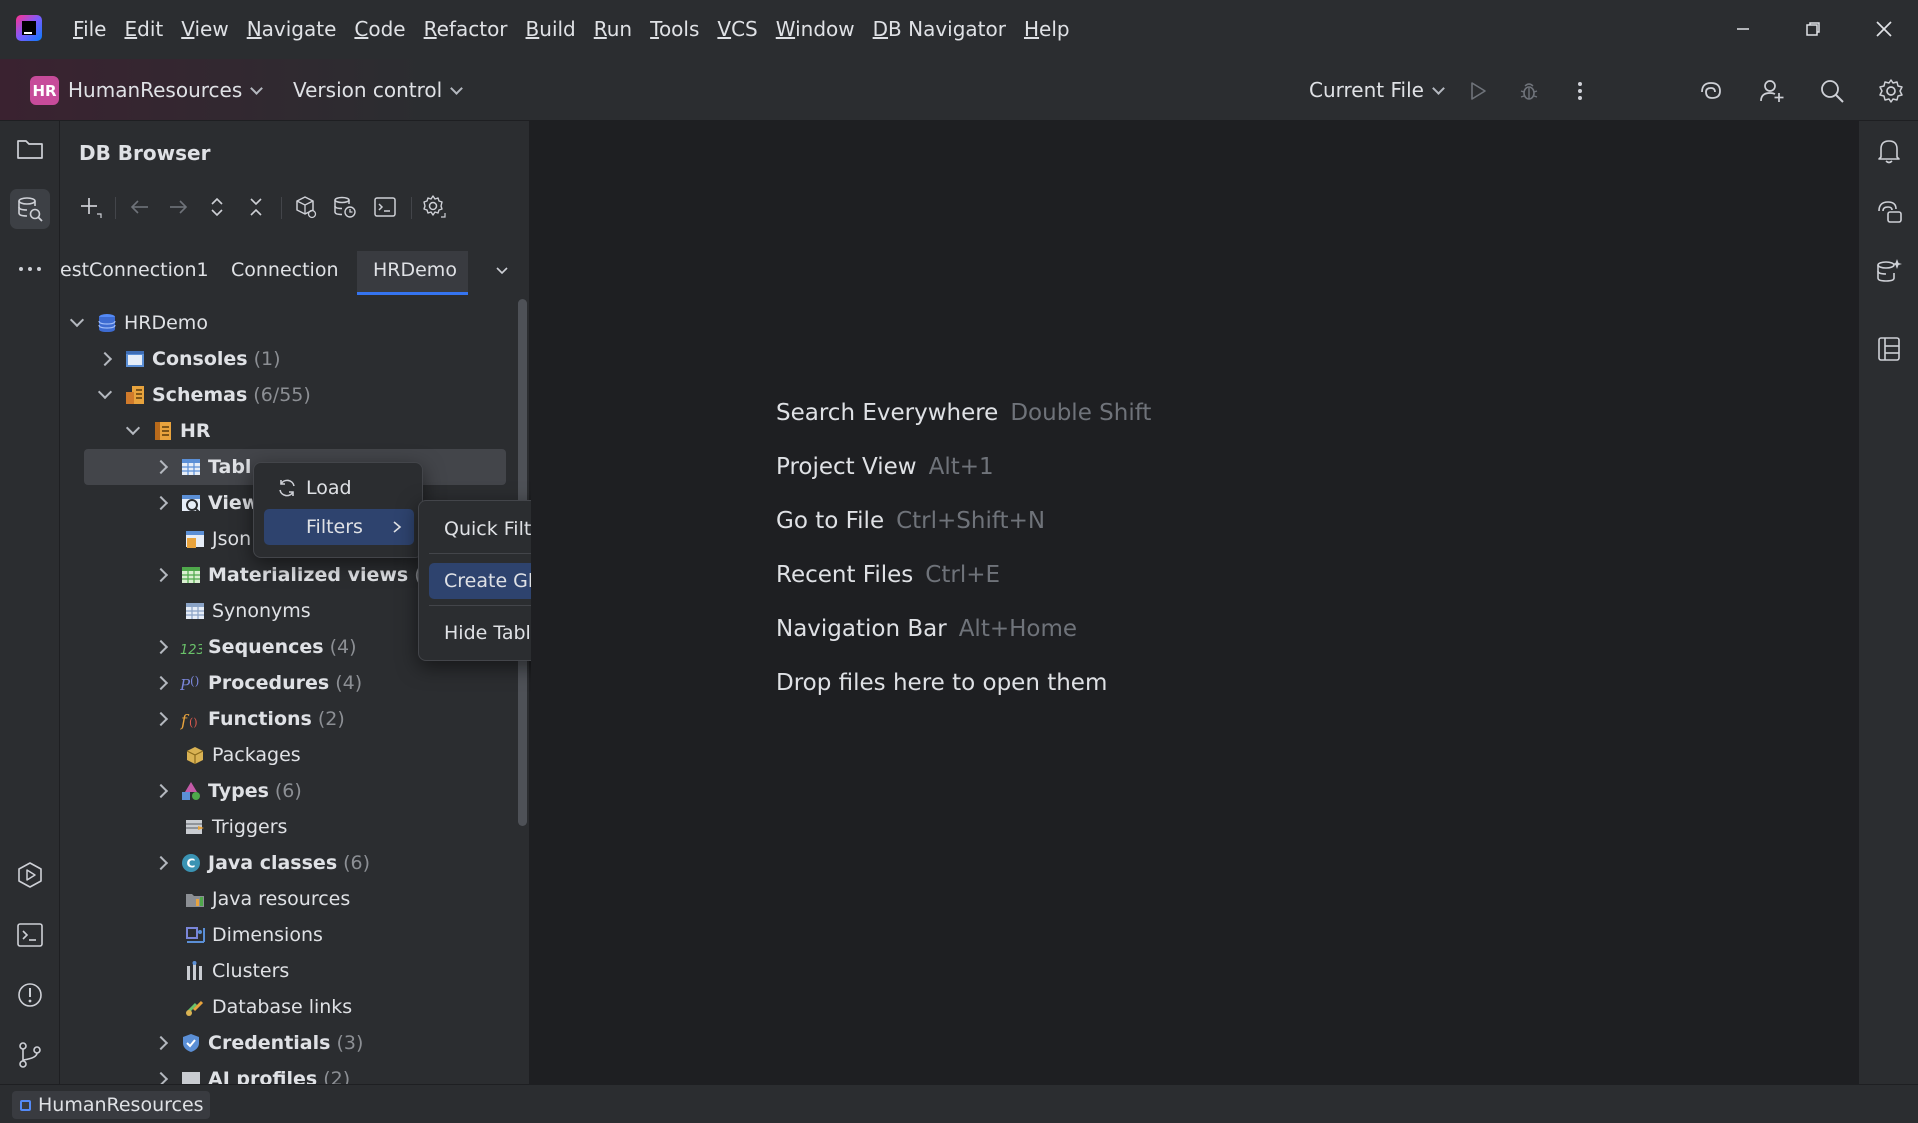 This screenshot has height=1123, width=1918. Describe the element at coordinates (111, 1105) in the screenshot. I see `breadcrumb: HumanResources` at that location.